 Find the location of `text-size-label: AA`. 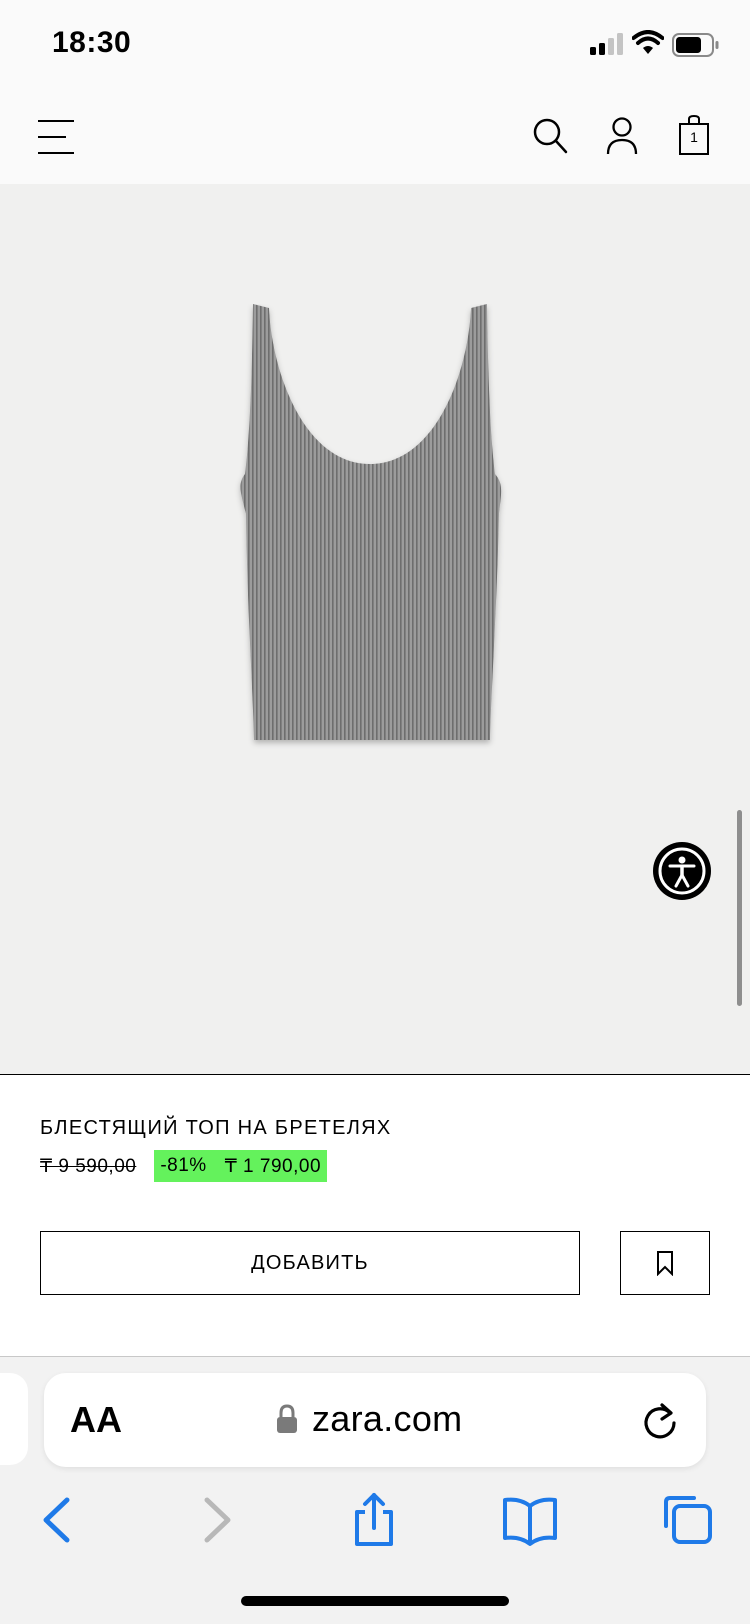

text-size-label: AA is located at coordinates (96, 1419).